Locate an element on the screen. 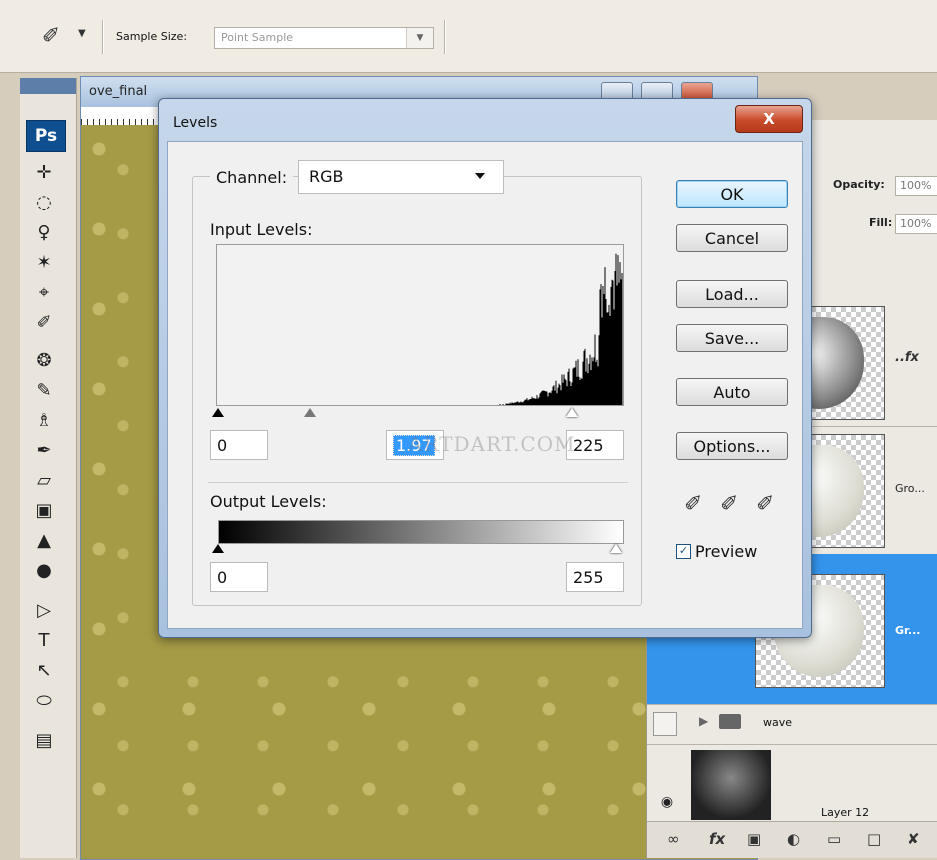 The width and height of the screenshot is (937, 860). output-white-slider is located at coordinates (616, 548).